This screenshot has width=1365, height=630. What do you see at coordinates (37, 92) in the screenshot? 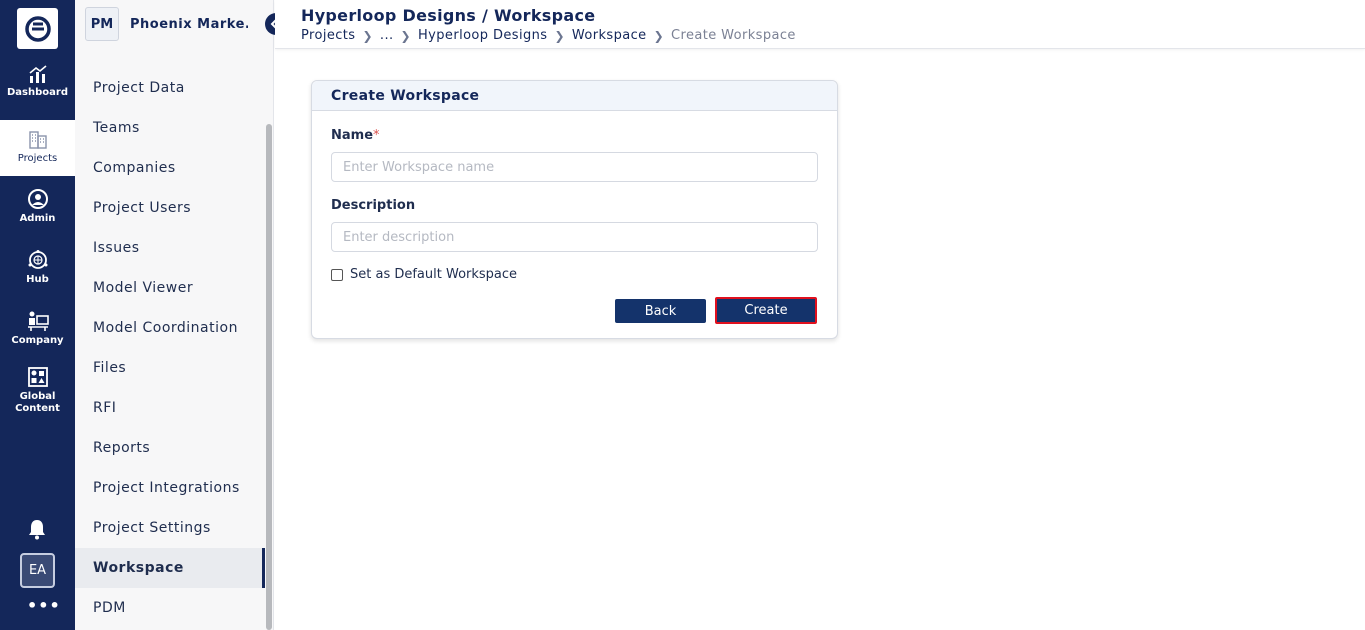
I see `rail-label-dashboard: Dashboard` at bounding box center [37, 92].